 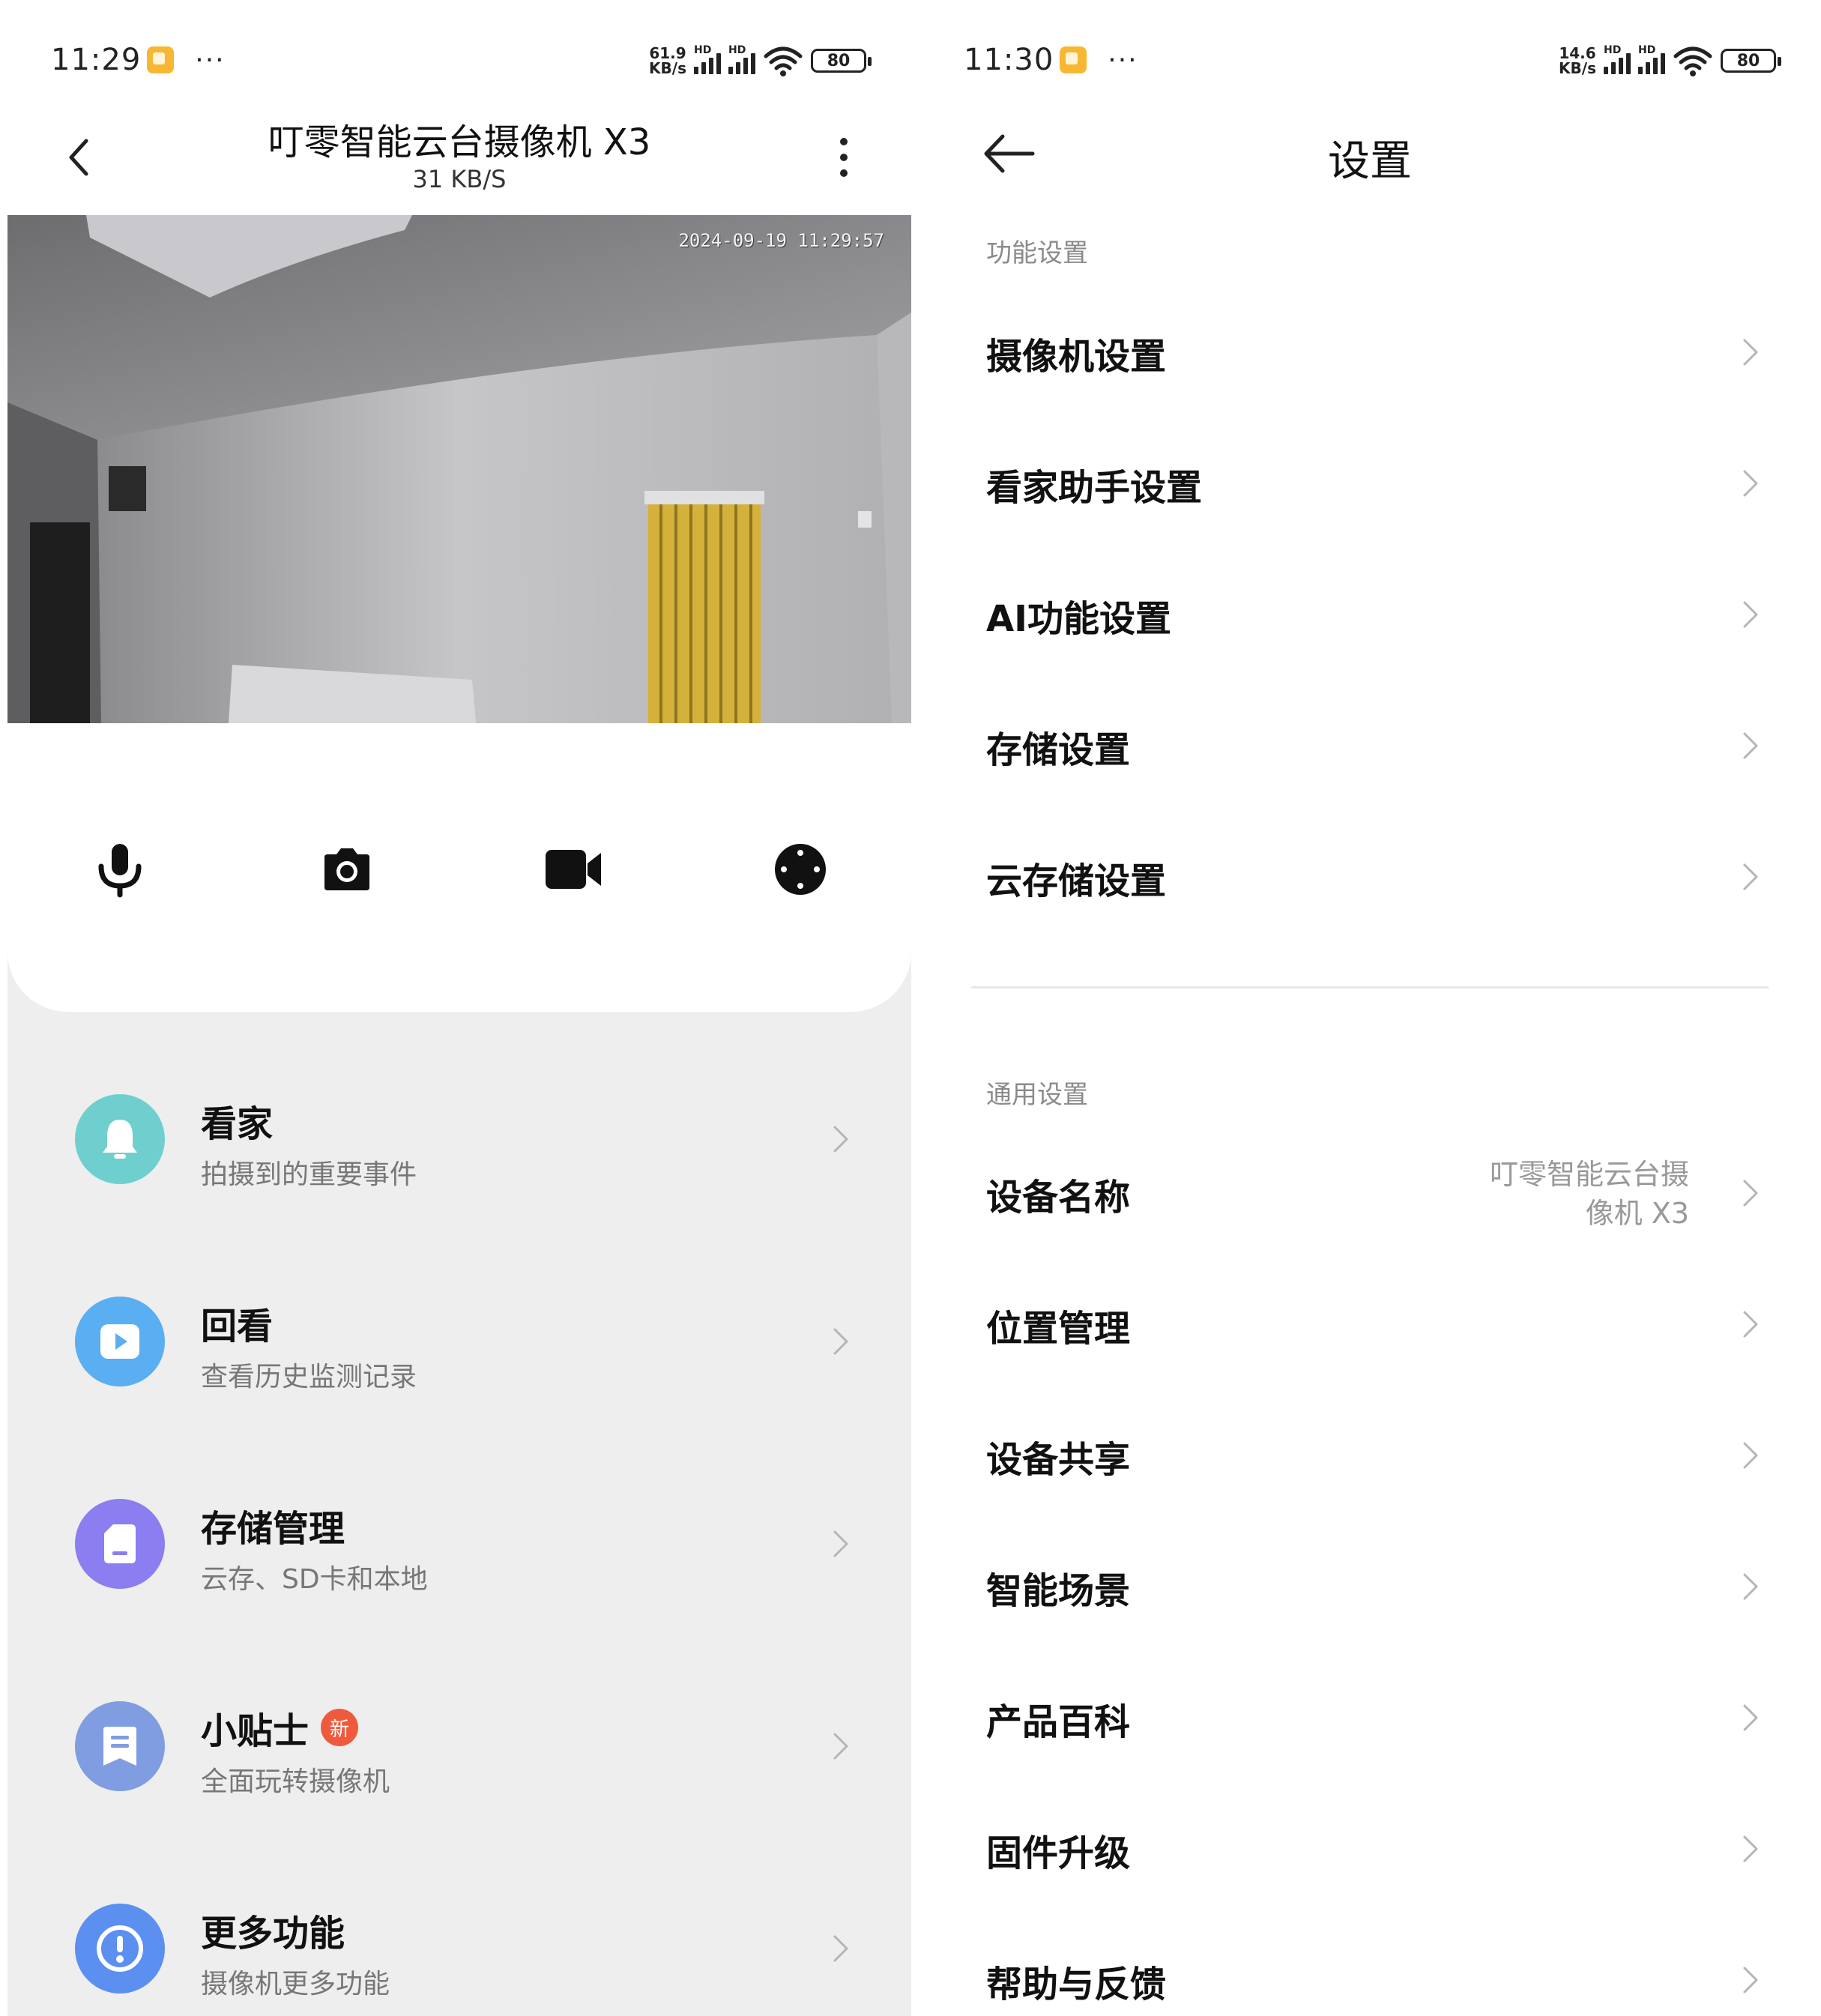 What do you see at coordinates (1123, 60) in the screenshot?
I see `more-notifications-icon: ···` at bounding box center [1123, 60].